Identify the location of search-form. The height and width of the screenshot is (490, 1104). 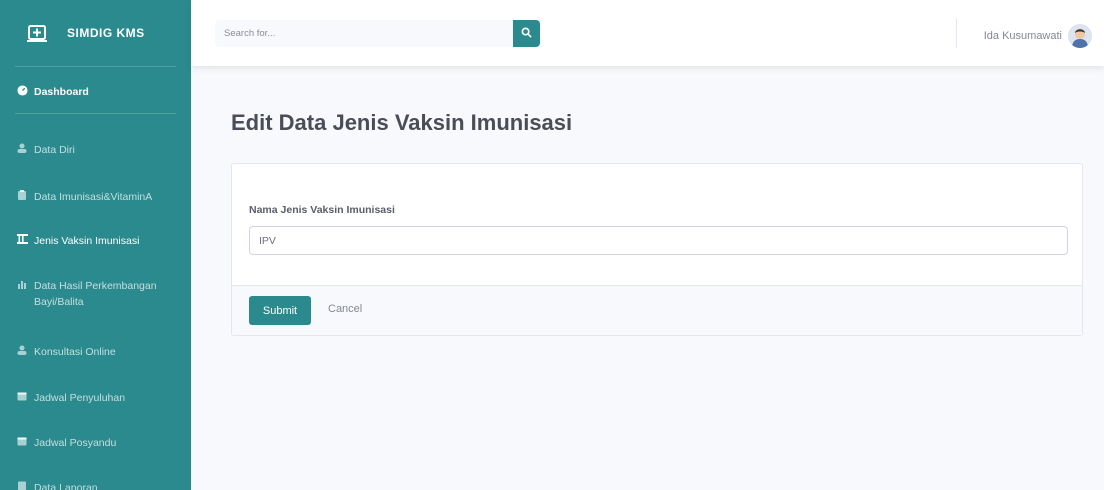
(377, 33).